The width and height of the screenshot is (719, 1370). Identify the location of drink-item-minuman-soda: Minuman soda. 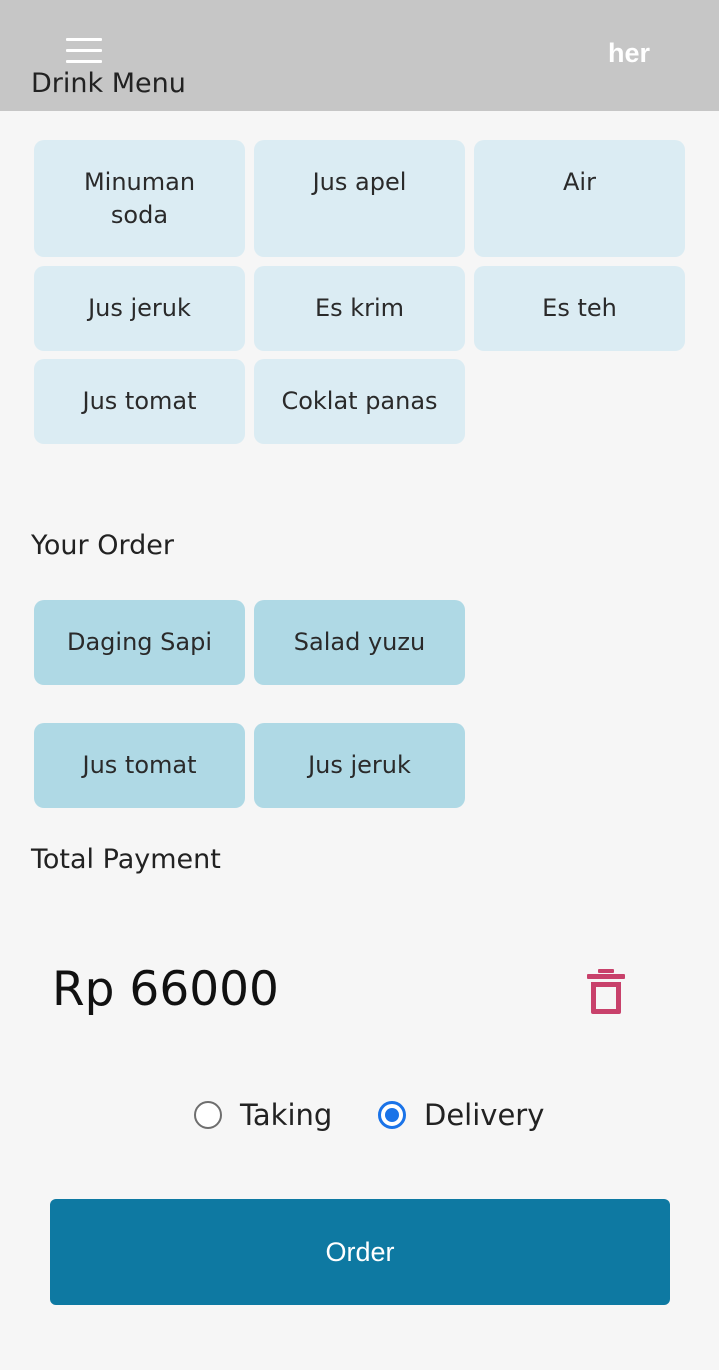
(139, 198).